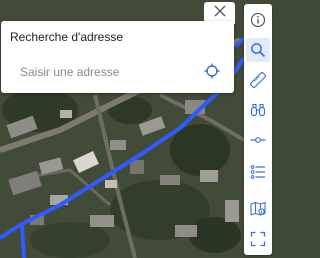  What do you see at coordinates (67, 37) in the screenshot?
I see `panel-title: Recherche d'adresse` at bounding box center [67, 37].